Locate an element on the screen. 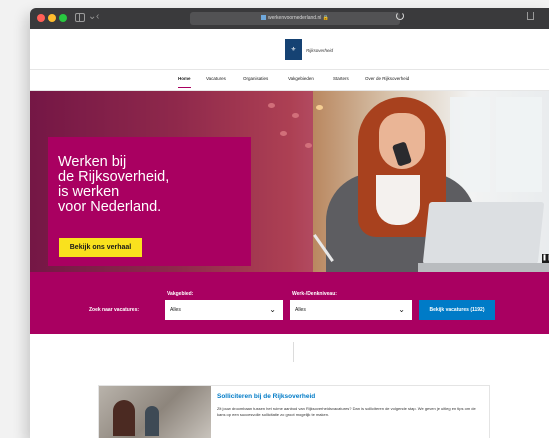  nav-item-over-de-rijksoverheid: Over de Rijksoverheid is located at coordinates (387, 78).